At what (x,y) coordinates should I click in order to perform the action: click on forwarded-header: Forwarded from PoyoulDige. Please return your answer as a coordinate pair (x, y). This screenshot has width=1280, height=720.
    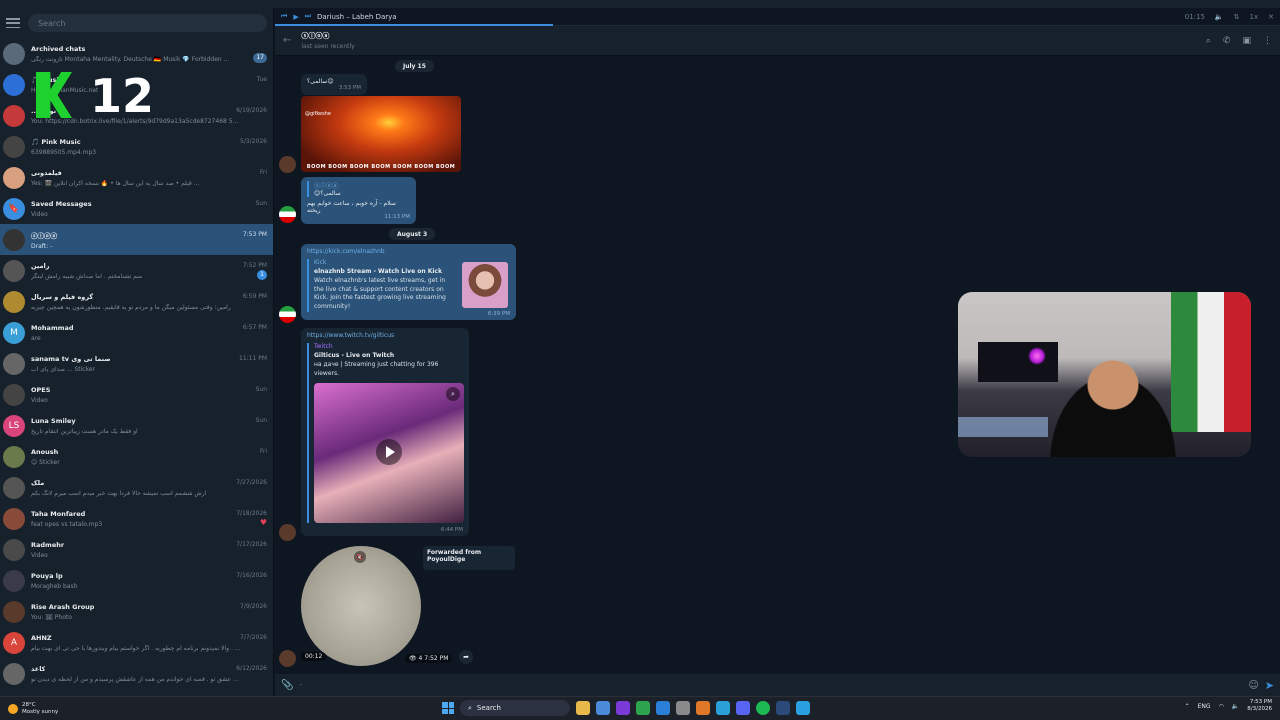
    Looking at the image, I should click on (469, 558).